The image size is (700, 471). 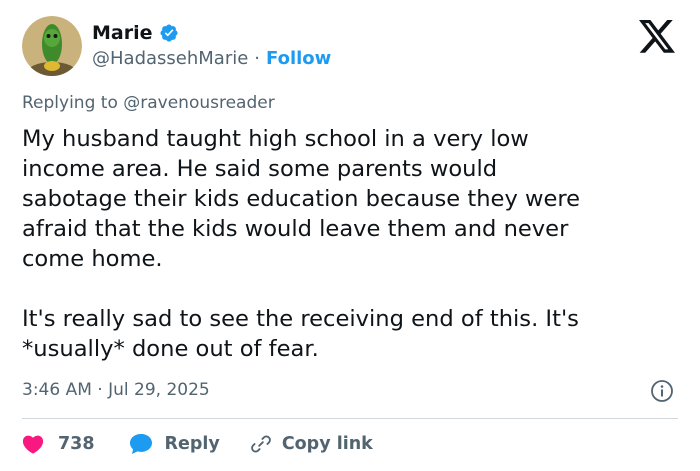 I want to click on avatar-image, so click(x=52, y=46).